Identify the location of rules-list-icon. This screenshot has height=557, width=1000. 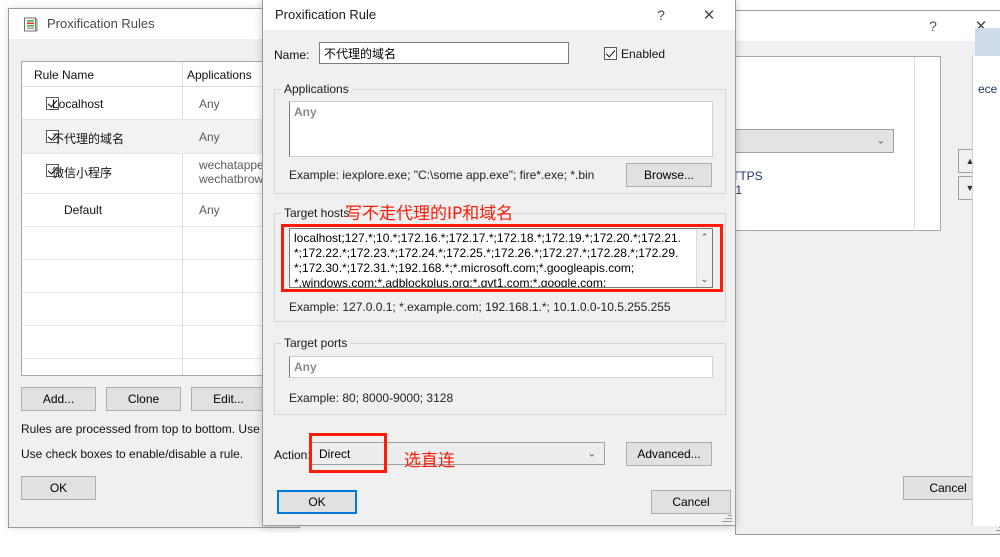
(30, 24).